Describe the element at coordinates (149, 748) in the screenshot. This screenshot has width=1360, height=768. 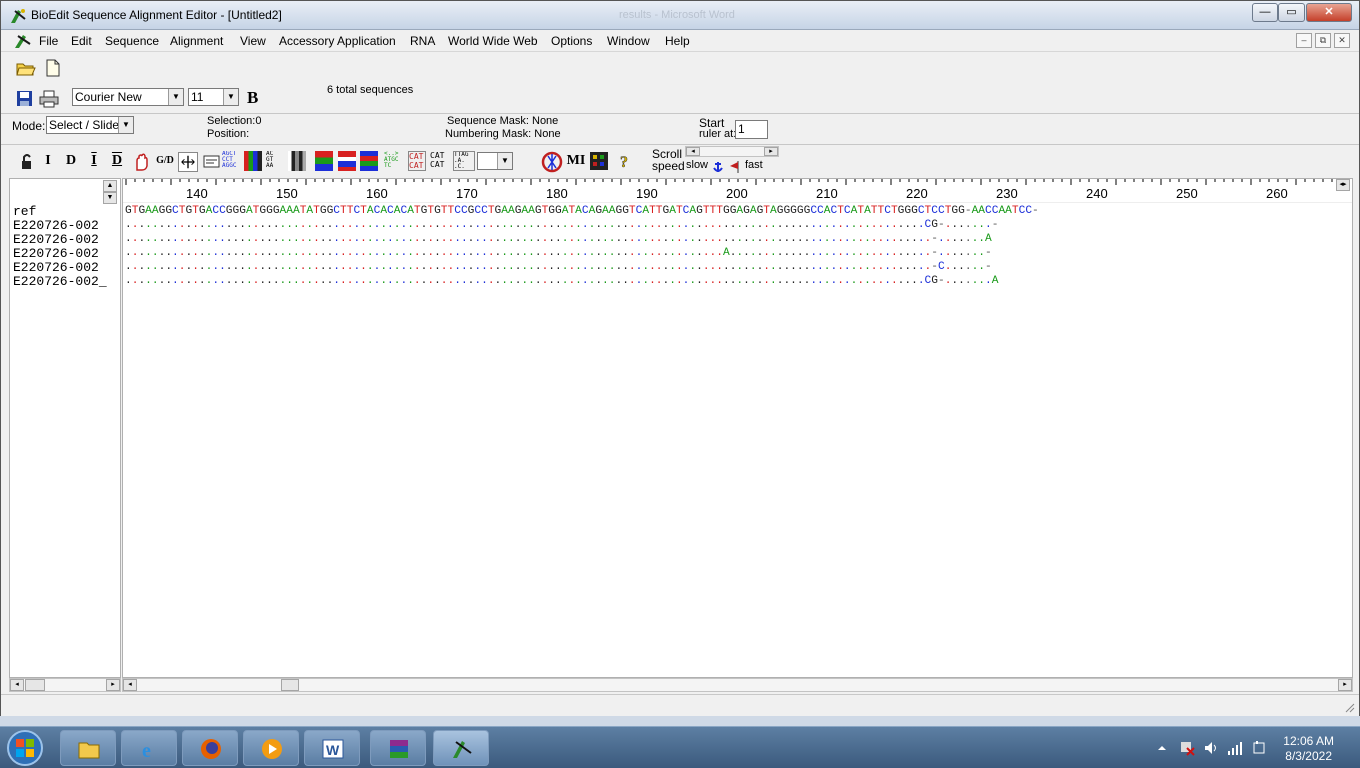
I see `taskbar-internet-explorer: e` at that location.